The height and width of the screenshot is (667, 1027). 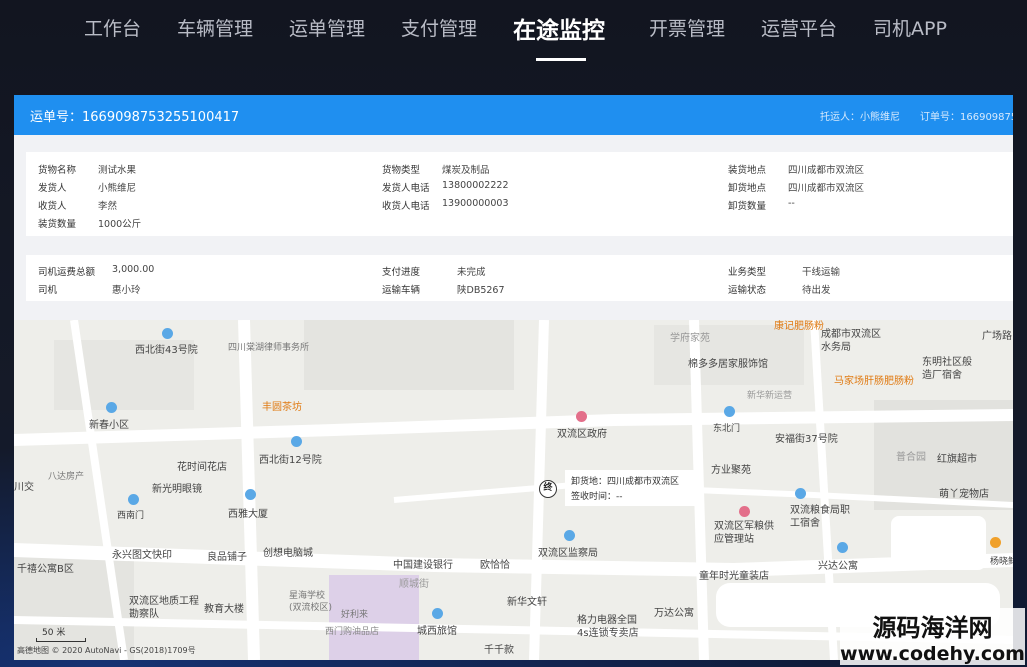 What do you see at coordinates (727, 429) in the screenshot?
I see `poi-northeast-gate: 东北门` at bounding box center [727, 429].